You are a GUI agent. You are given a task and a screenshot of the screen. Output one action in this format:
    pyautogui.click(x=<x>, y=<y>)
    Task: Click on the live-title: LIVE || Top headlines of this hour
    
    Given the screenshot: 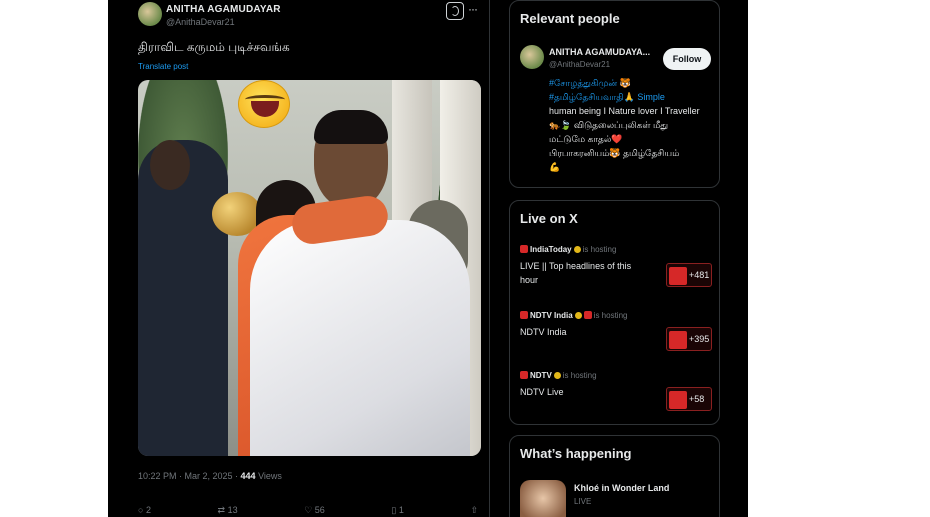 What is the action you would take?
    pyautogui.click(x=576, y=273)
    